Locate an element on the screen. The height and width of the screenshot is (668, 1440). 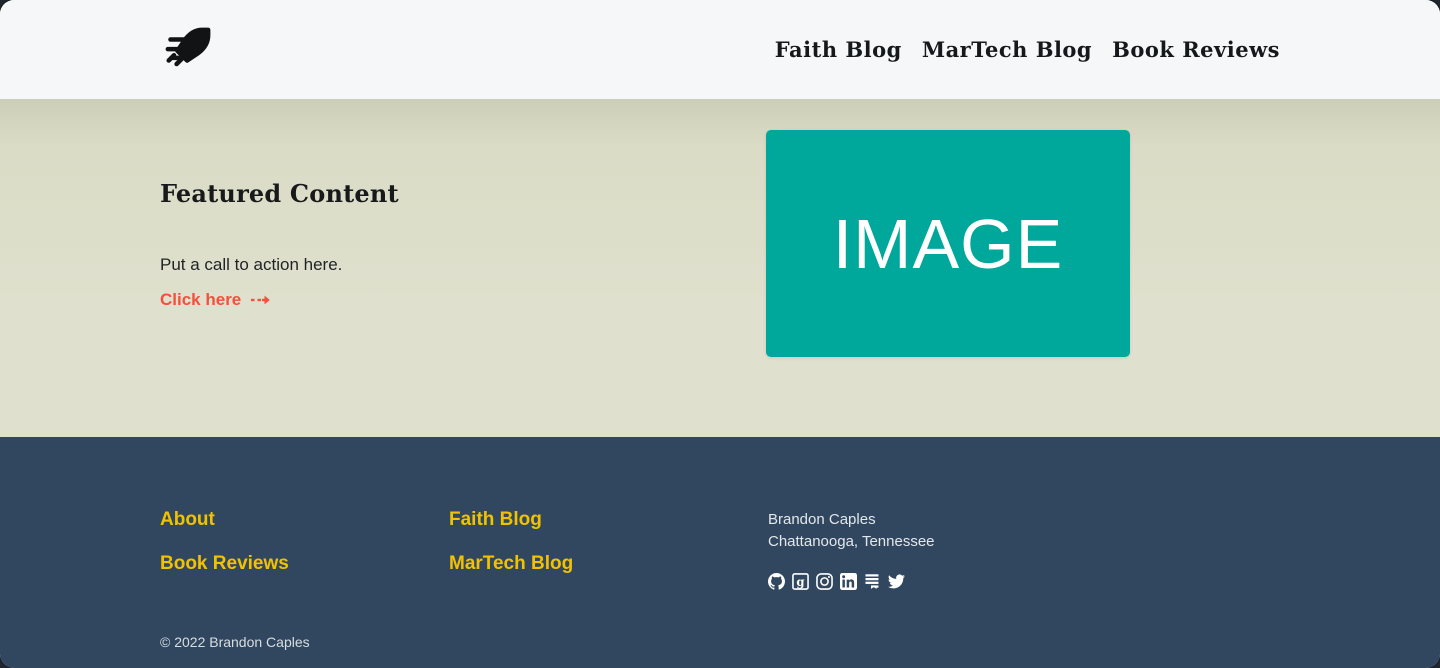
substack-link is located at coordinates (872, 581).